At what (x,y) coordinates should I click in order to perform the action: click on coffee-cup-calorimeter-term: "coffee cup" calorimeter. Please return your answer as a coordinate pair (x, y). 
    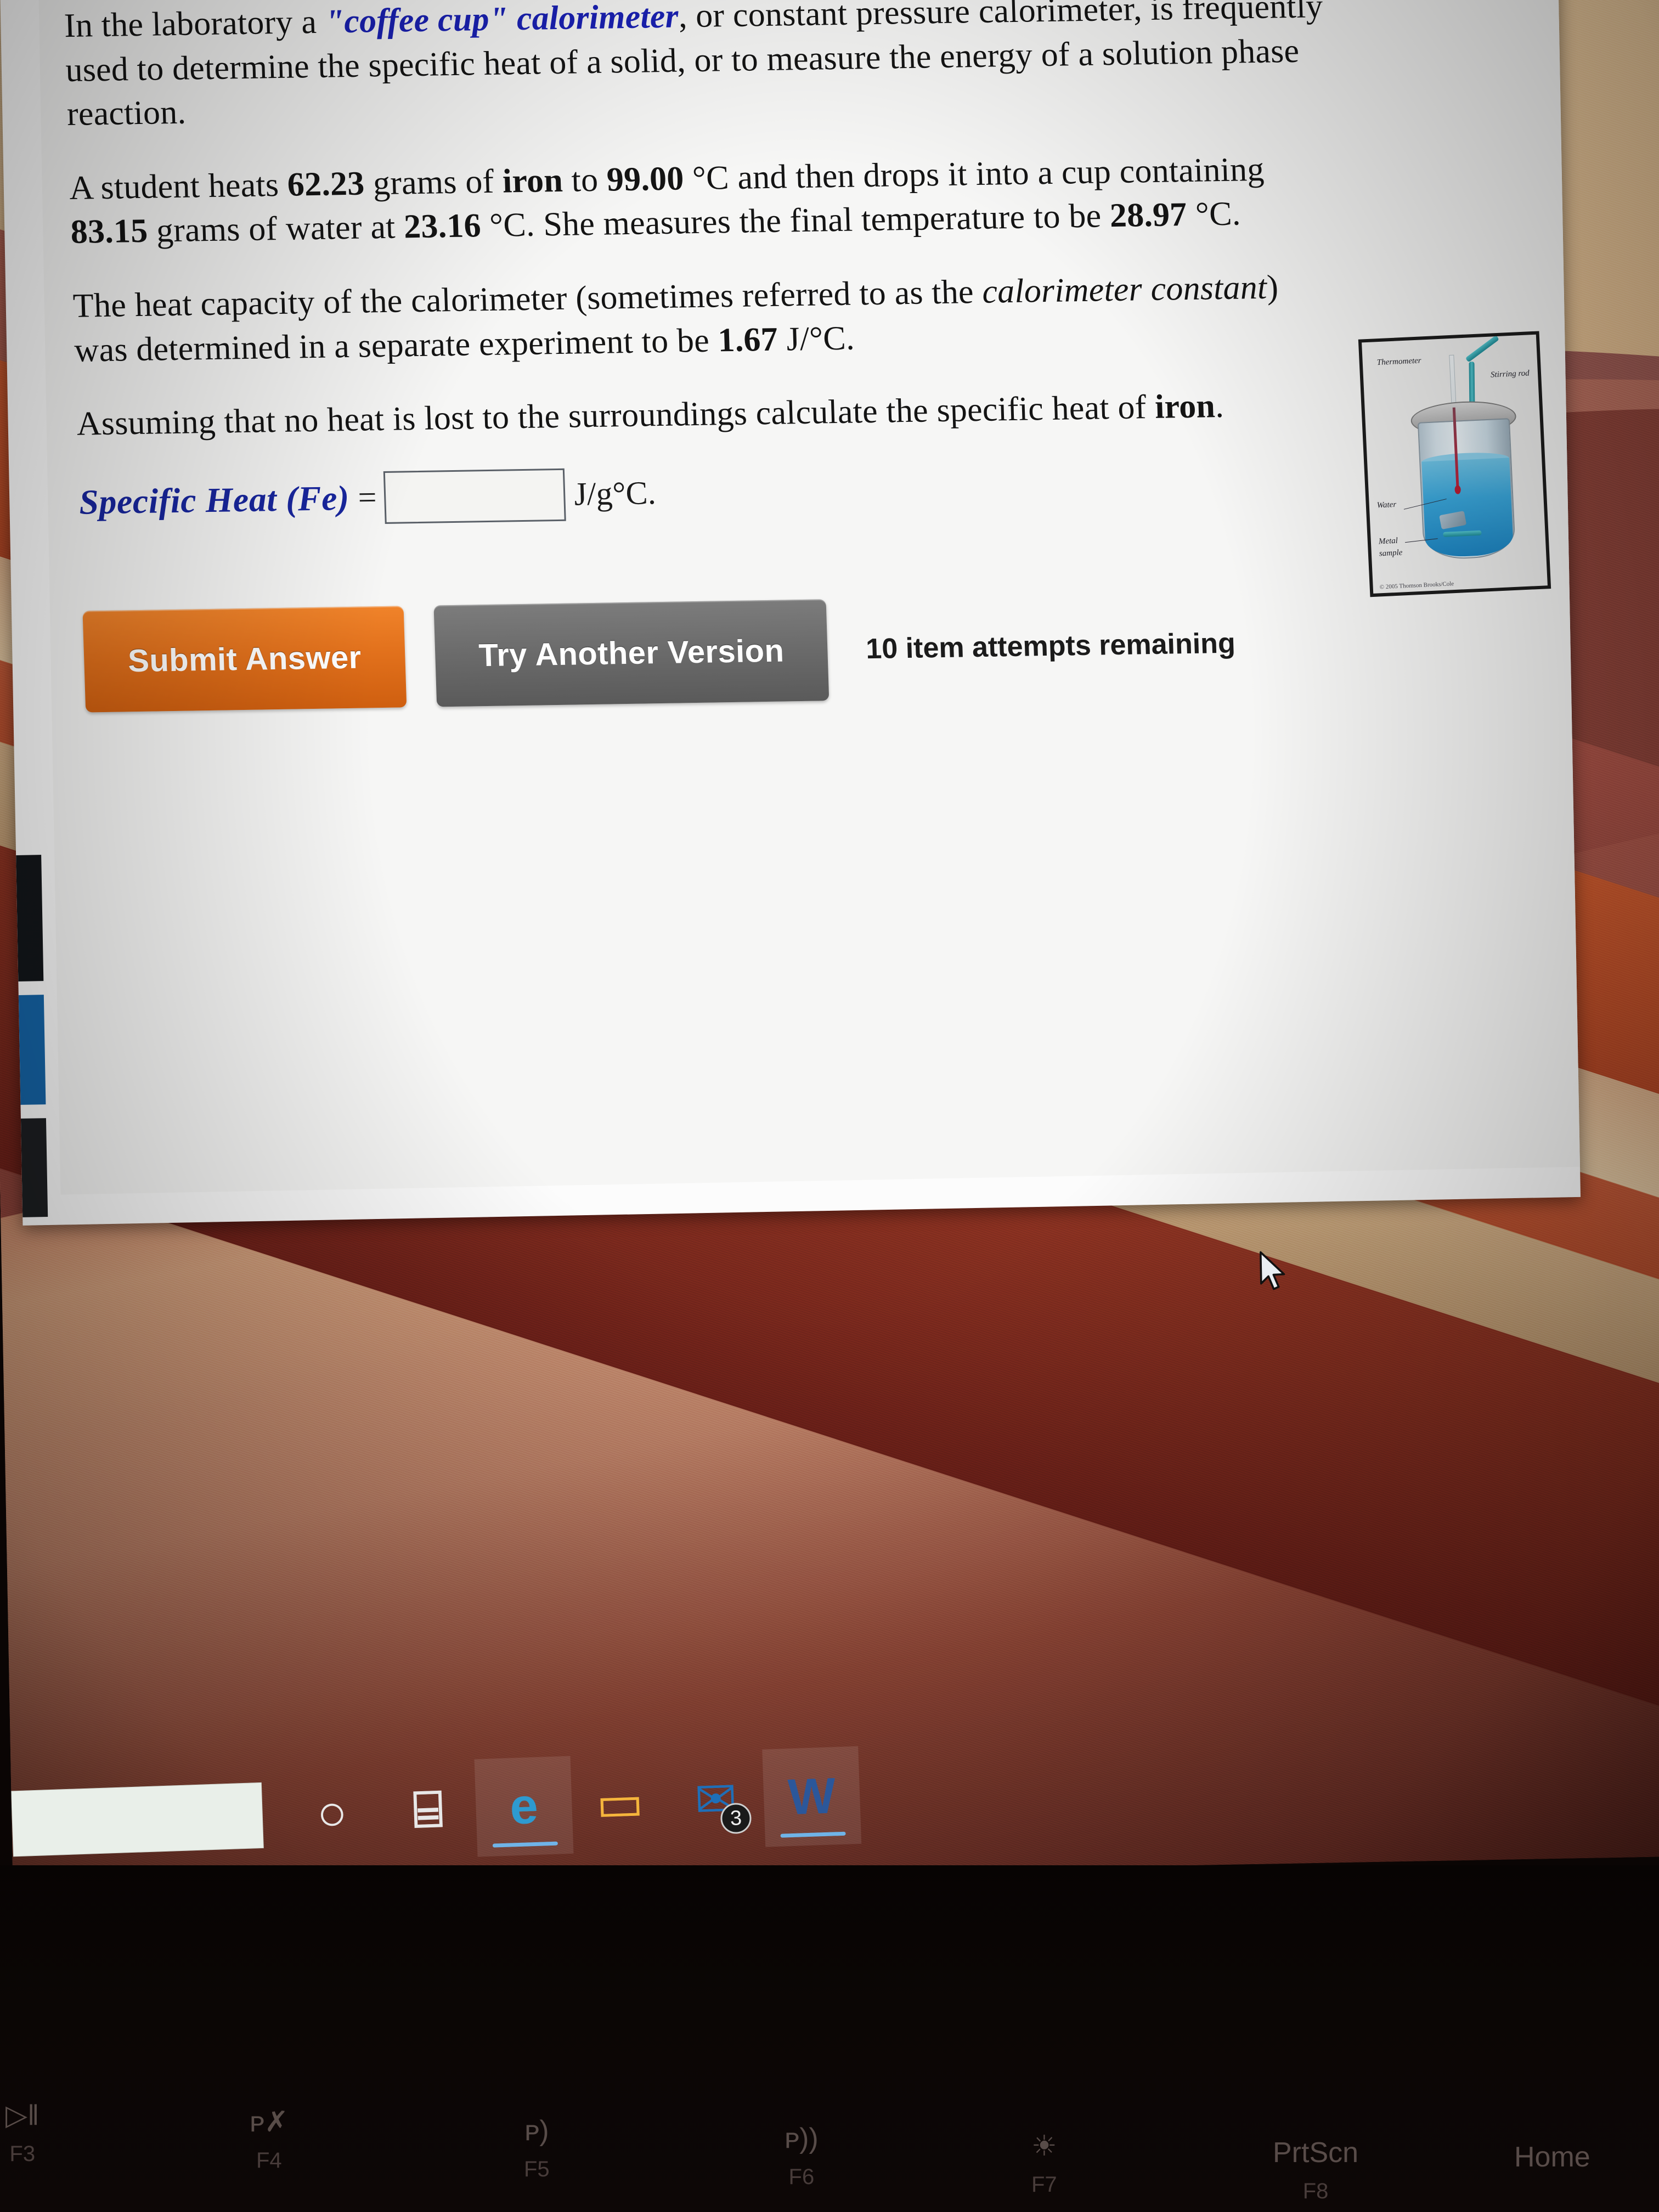
    Looking at the image, I should click on (502, 21).